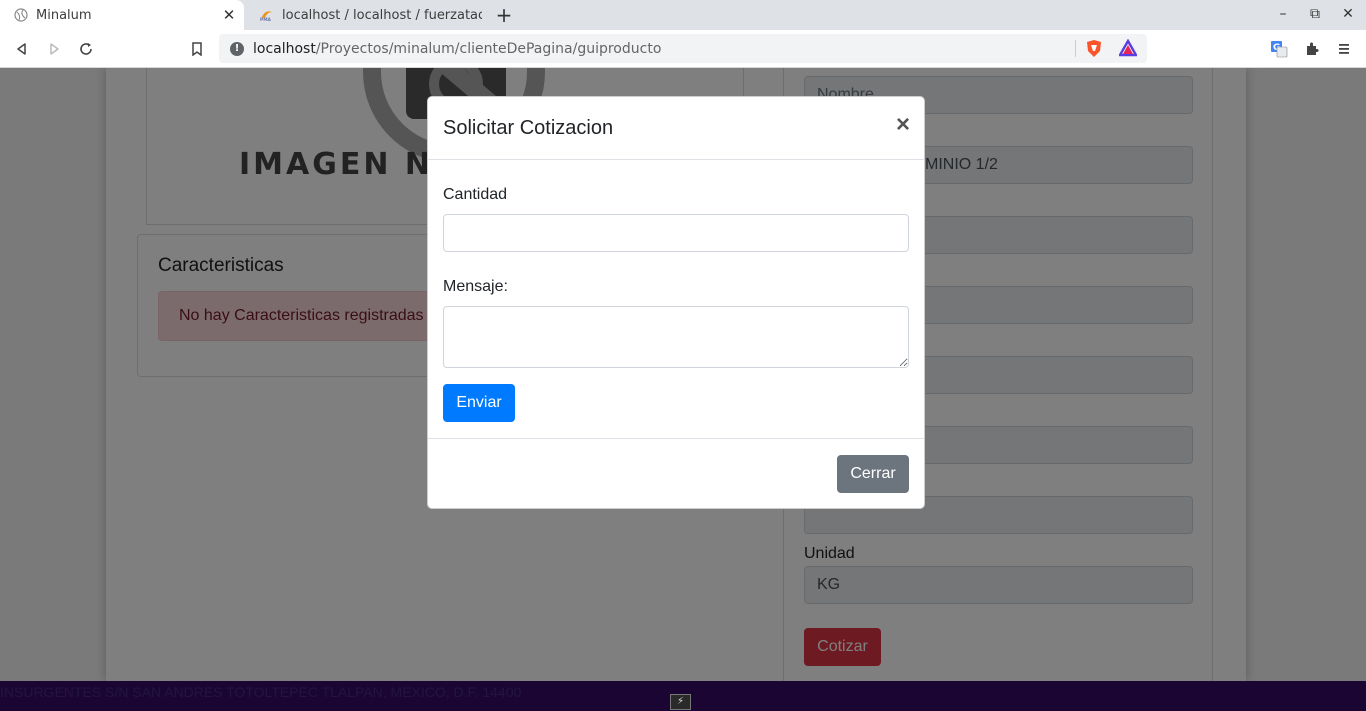 The height and width of the screenshot is (711, 1366). What do you see at coordinates (21, 15) in the screenshot?
I see `globe-icon` at bounding box center [21, 15].